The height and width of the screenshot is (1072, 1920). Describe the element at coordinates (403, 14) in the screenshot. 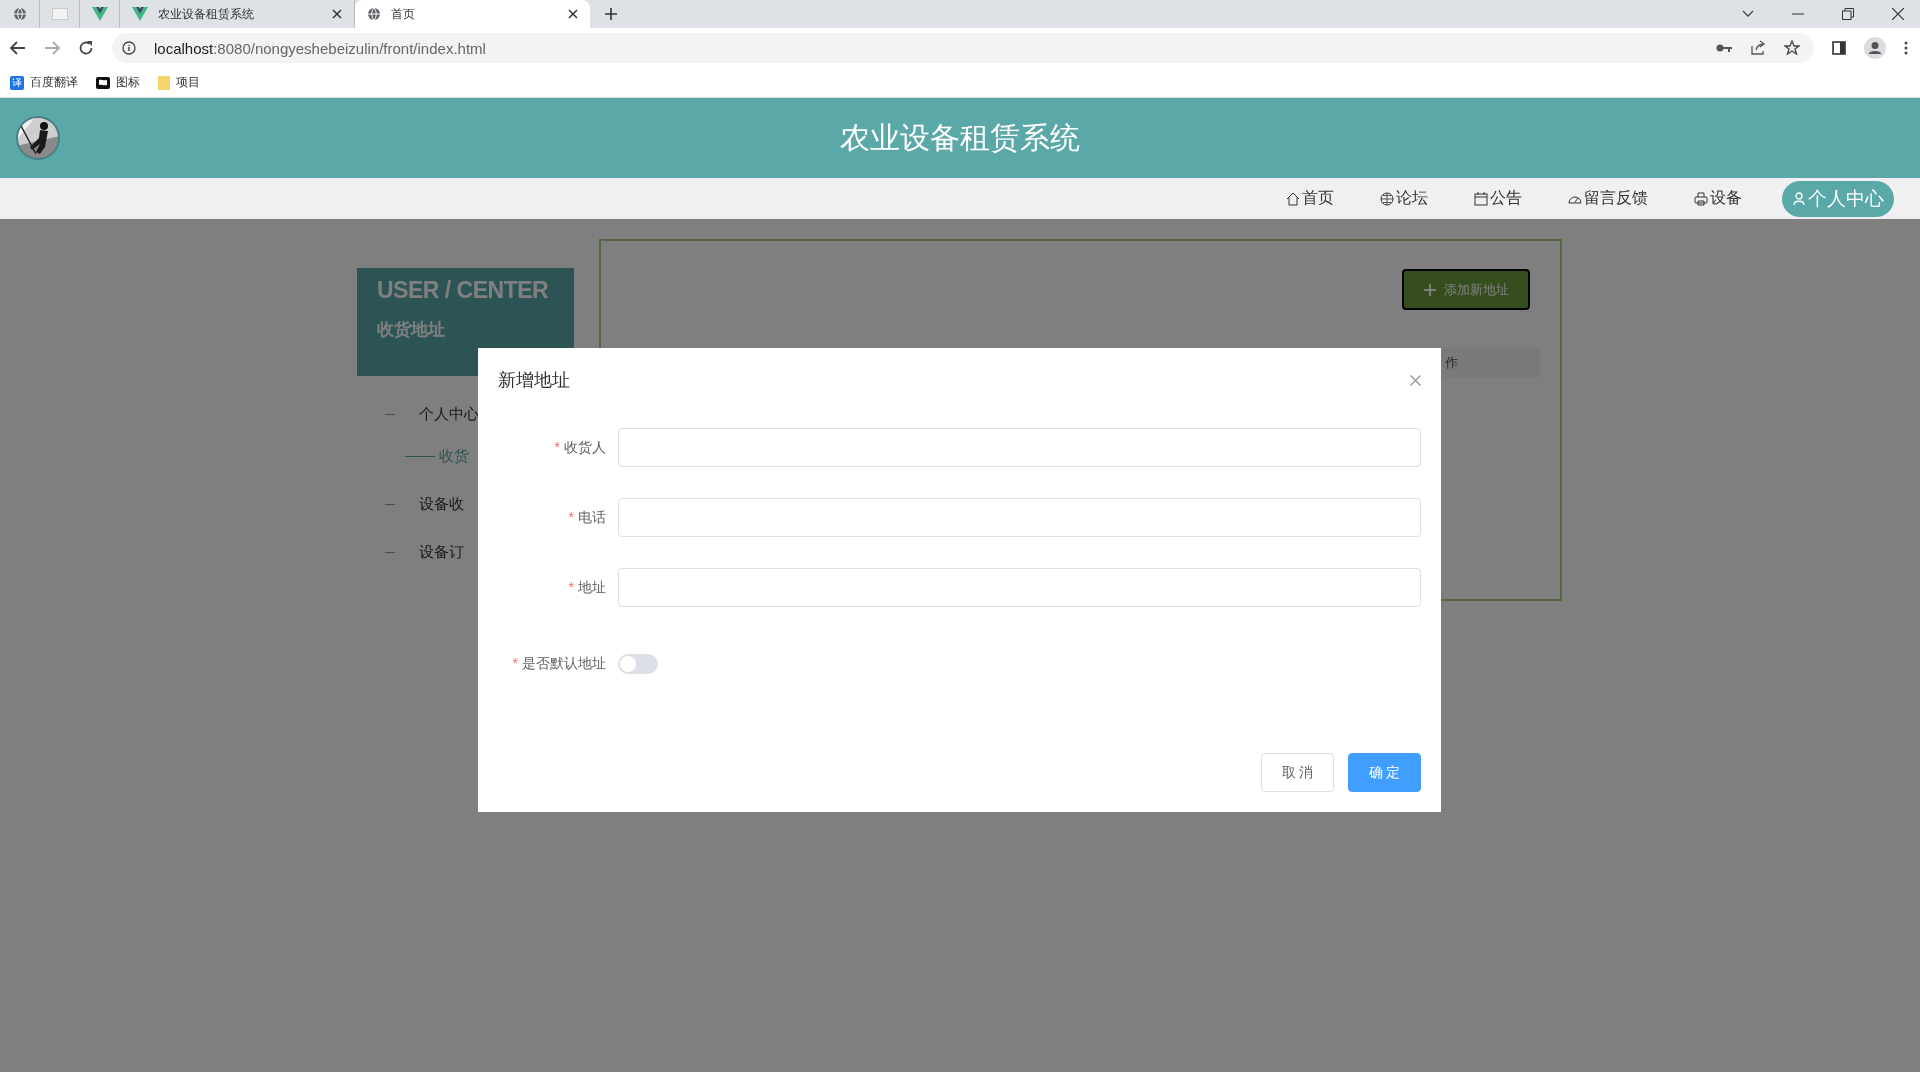

I see `tab-title: 首页` at that location.